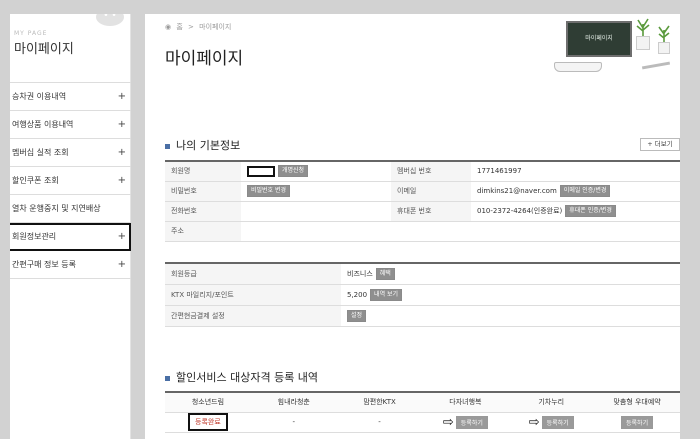 The image size is (700, 439). What do you see at coordinates (316, 191) in the screenshot?
I see `password-cell: 비밀번호 변경` at bounding box center [316, 191].